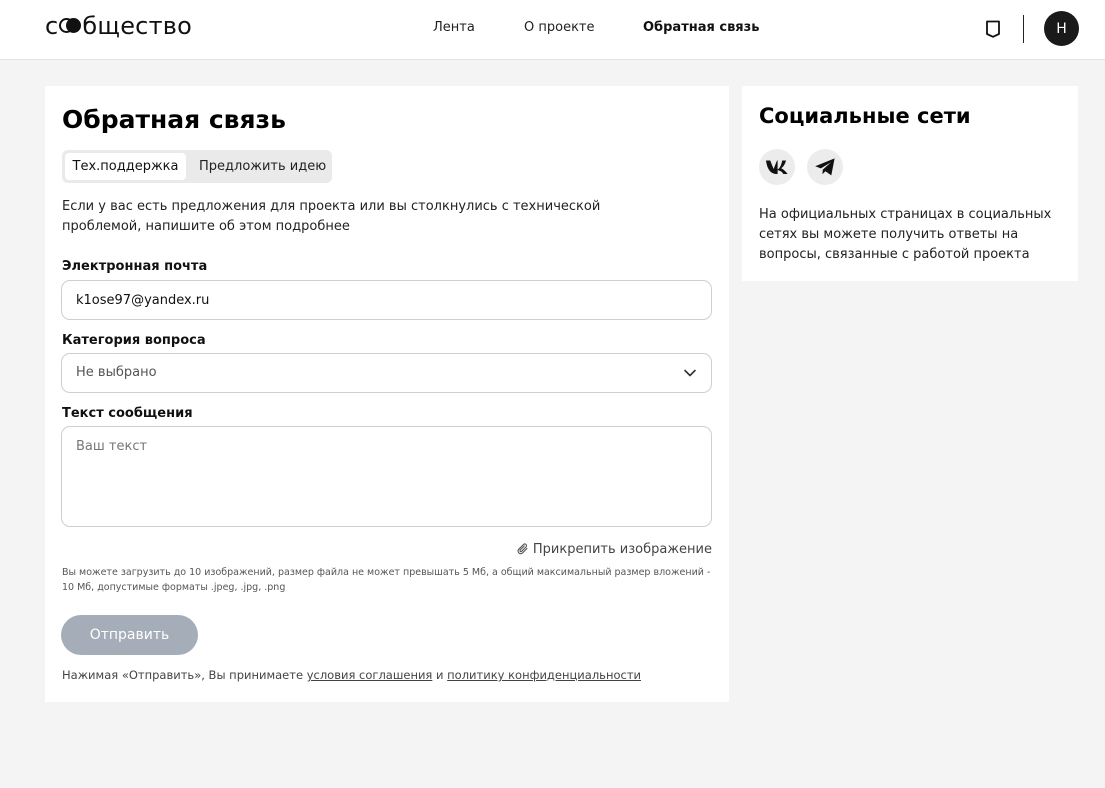 This screenshot has height=788, width=1105. I want to click on category-label: Категория вопроса, so click(134, 340).